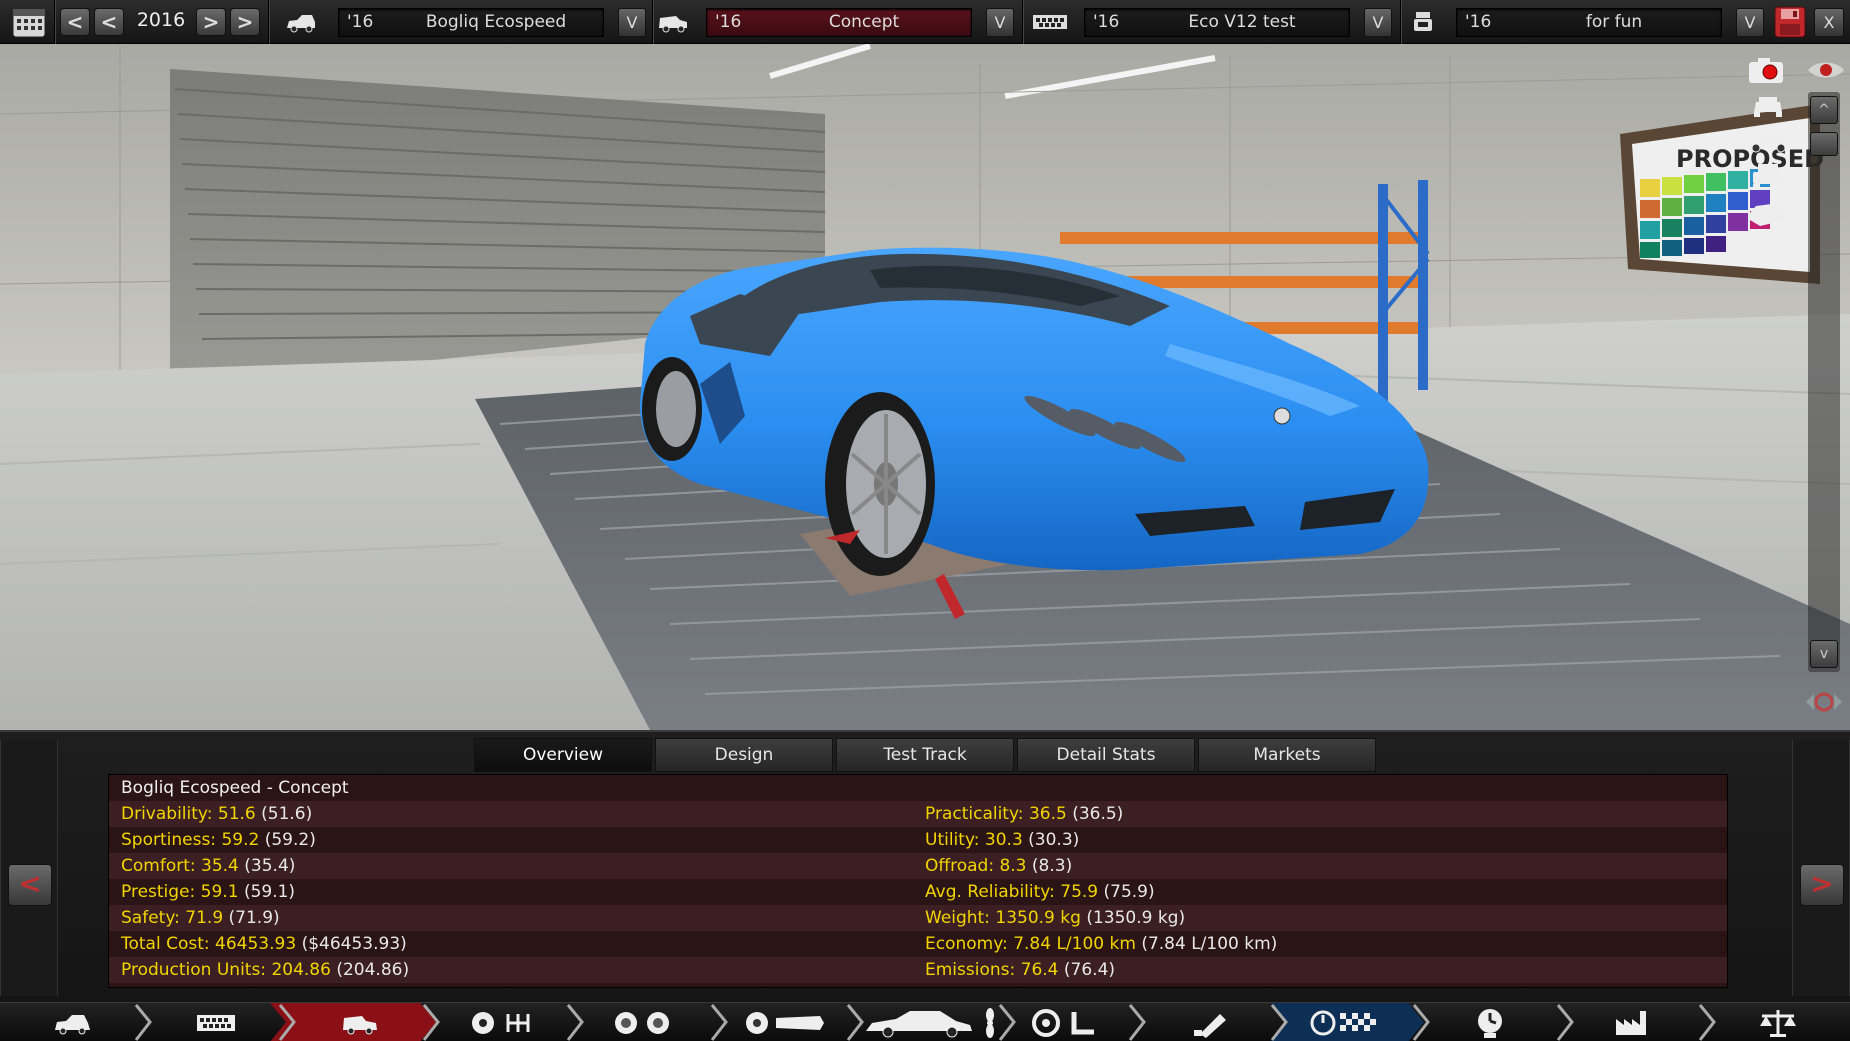 The image size is (1850, 1041). What do you see at coordinates (1790, 22) in the screenshot?
I see `save-icon` at bounding box center [1790, 22].